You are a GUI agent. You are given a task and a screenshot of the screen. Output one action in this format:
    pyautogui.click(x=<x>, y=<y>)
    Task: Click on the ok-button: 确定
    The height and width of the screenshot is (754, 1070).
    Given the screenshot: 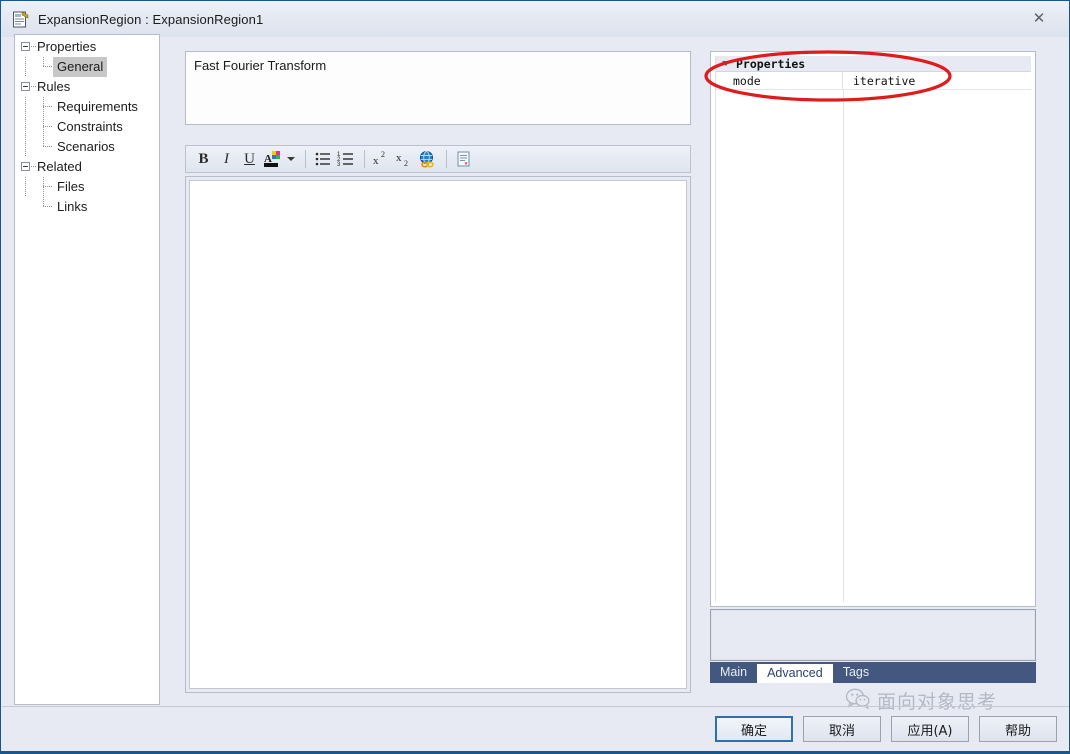 What is the action you would take?
    pyautogui.click(x=754, y=729)
    